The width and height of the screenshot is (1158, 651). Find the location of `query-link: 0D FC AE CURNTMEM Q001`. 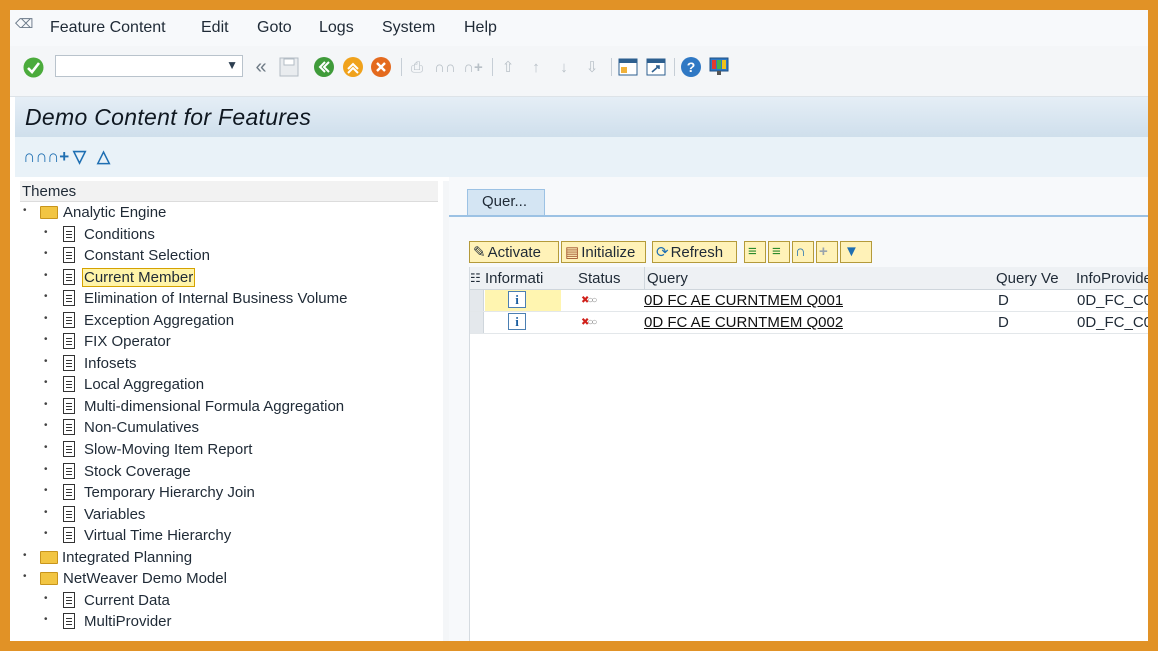

query-link: 0D FC AE CURNTMEM Q001 is located at coordinates (743, 300).